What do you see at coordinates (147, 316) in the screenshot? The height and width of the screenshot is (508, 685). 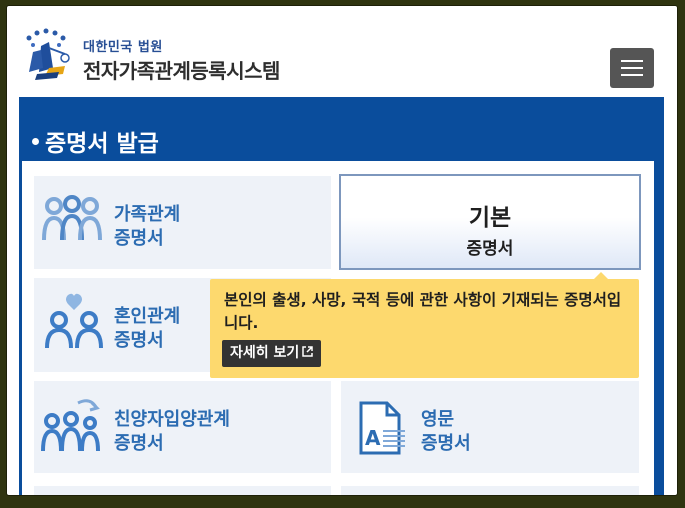 I see `card-label-line1: 혼인관계` at bounding box center [147, 316].